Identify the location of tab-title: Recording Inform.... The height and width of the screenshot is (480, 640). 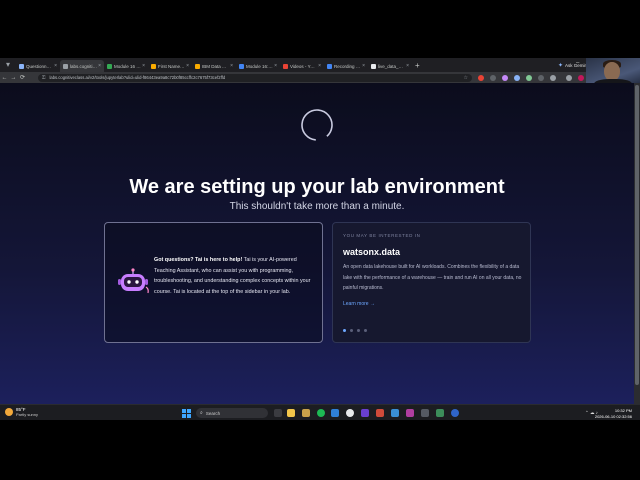
(347, 66).